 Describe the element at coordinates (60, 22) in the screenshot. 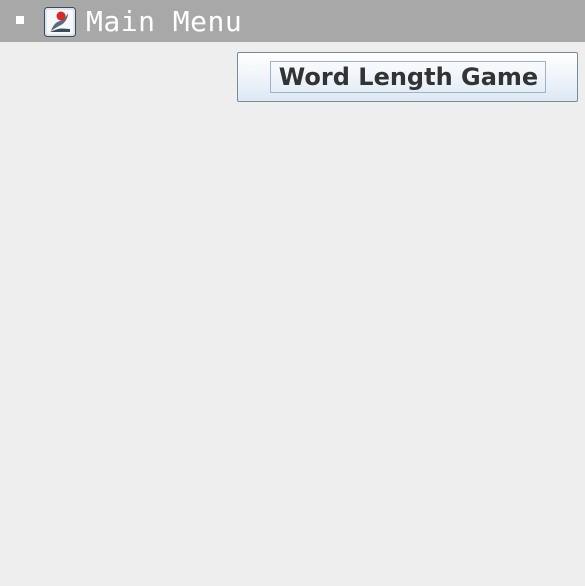

I see `java-app-icon` at that location.